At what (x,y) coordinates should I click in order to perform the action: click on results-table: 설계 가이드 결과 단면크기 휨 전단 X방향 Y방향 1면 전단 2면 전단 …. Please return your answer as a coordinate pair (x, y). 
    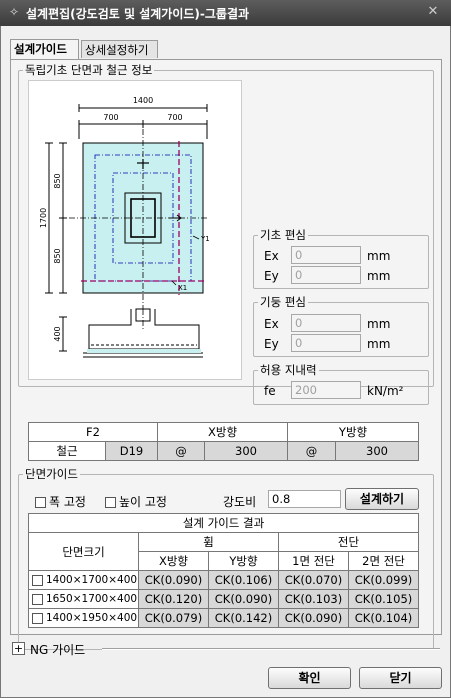
    Looking at the image, I should click on (223, 570).